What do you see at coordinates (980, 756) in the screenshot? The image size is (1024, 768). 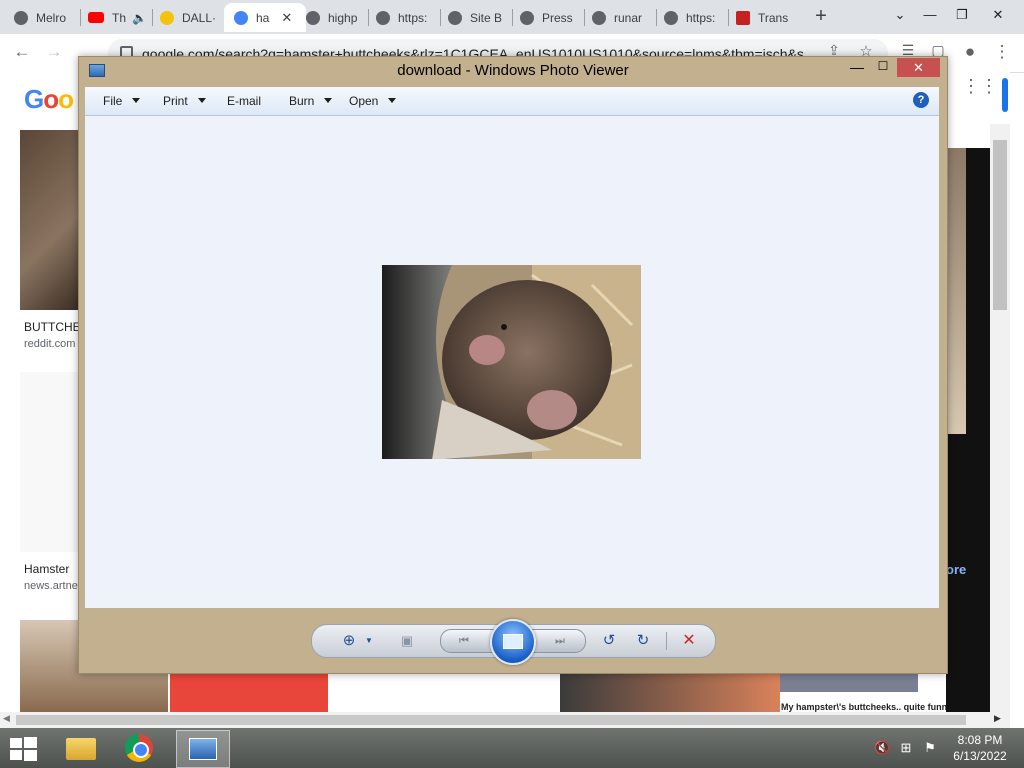 I see `clock-date: 6/13/2022` at bounding box center [980, 756].